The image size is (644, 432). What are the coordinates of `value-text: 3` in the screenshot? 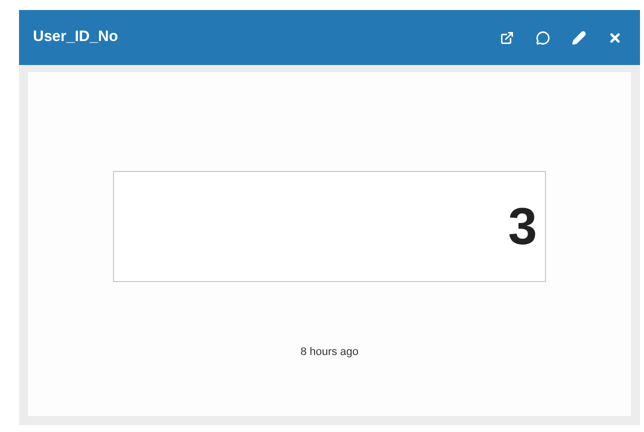 It's located at (522, 227).